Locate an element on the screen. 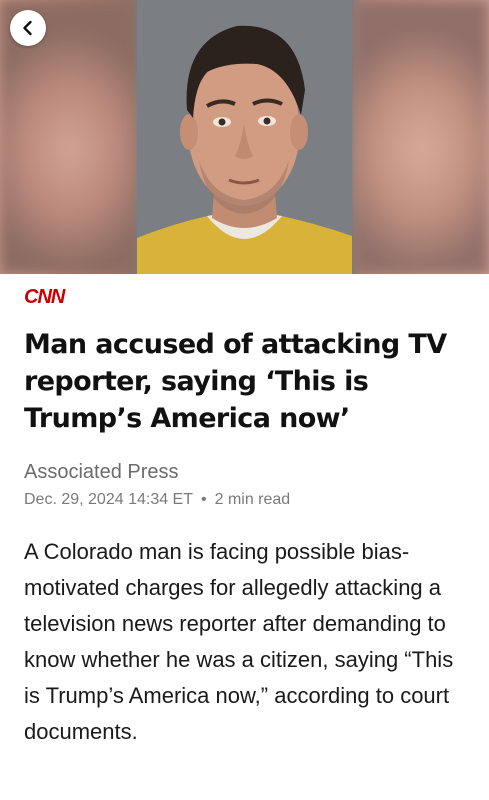 Image resolution: width=489 pixels, height=800 pixels. article-author: Associated Press is located at coordinates (101, 472).